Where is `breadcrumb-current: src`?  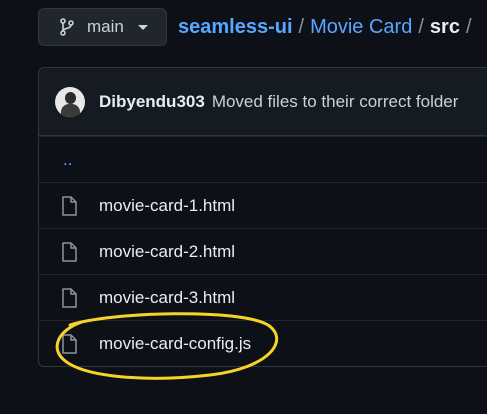 breadcrumb-current: src is located at coordinates (444, 27).